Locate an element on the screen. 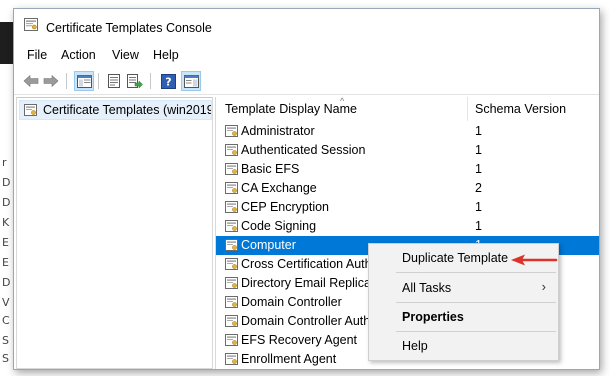 Image resolution: width=610 pixels, height=376 pixels. window-title: Certificate Templates Console is located at coordinates (129, 28).